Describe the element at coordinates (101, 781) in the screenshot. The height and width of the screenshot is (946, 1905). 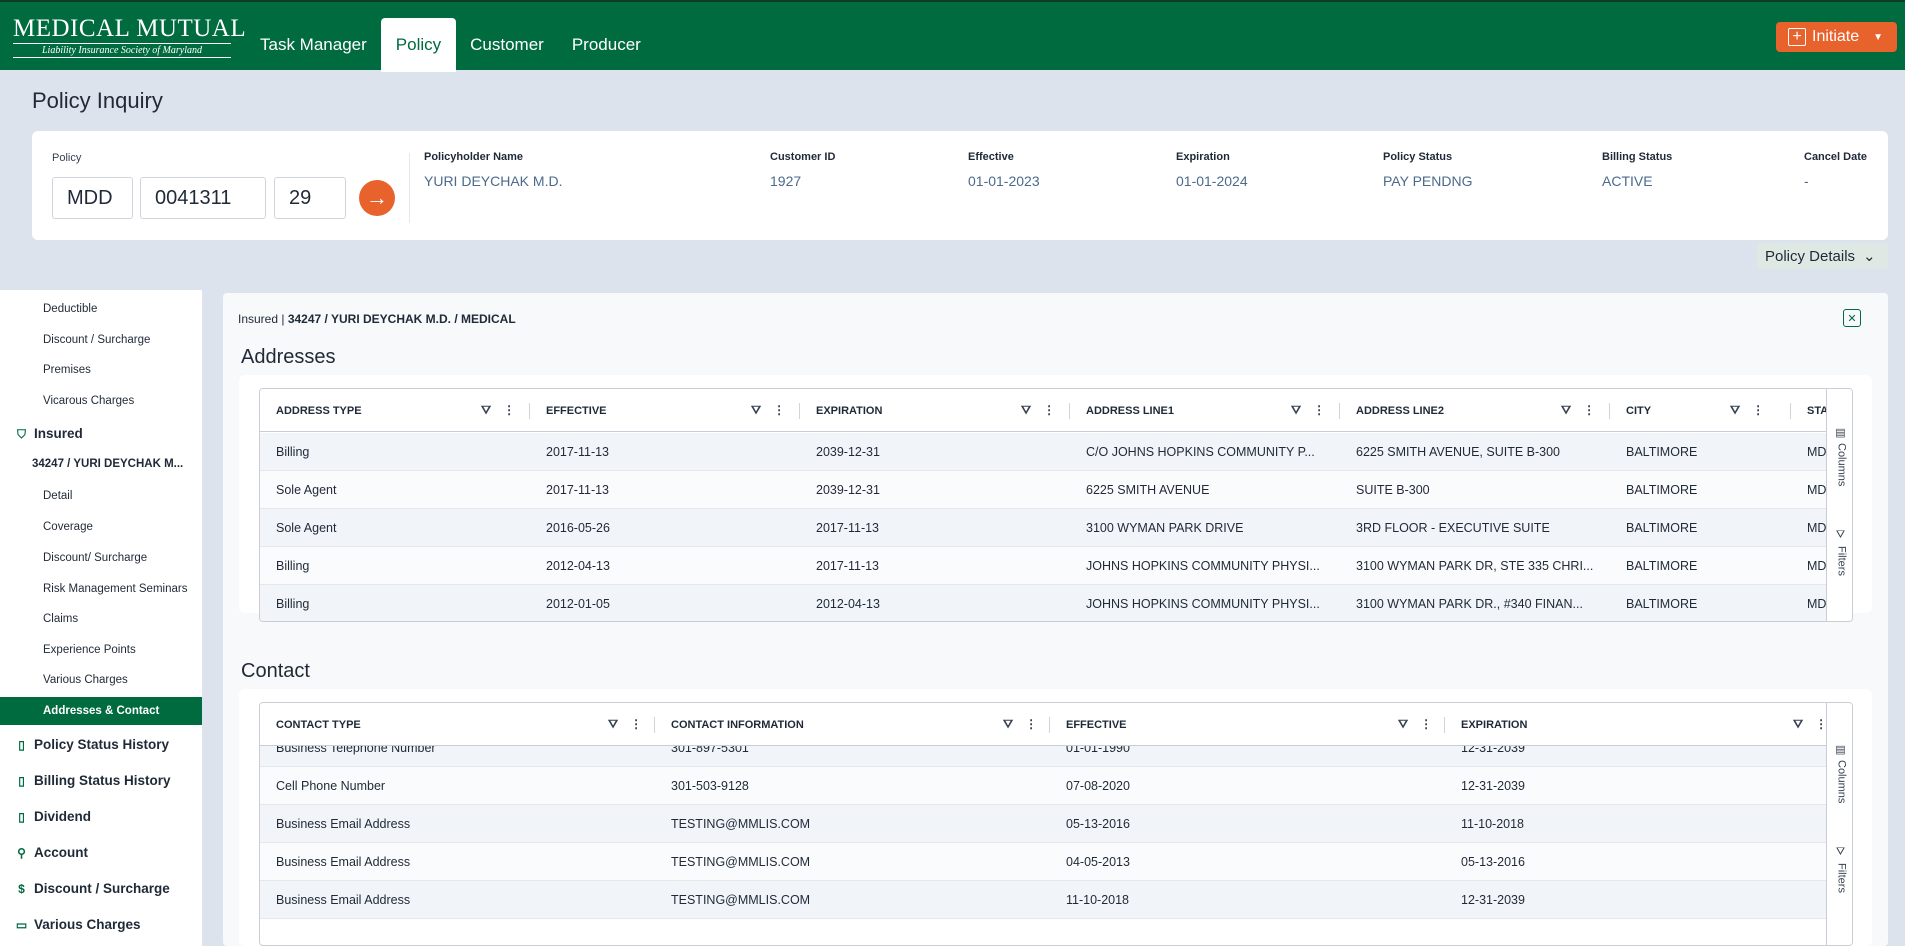
I see `sidebar-item-billing-status-history: ▯ Billing Status History` at that location.